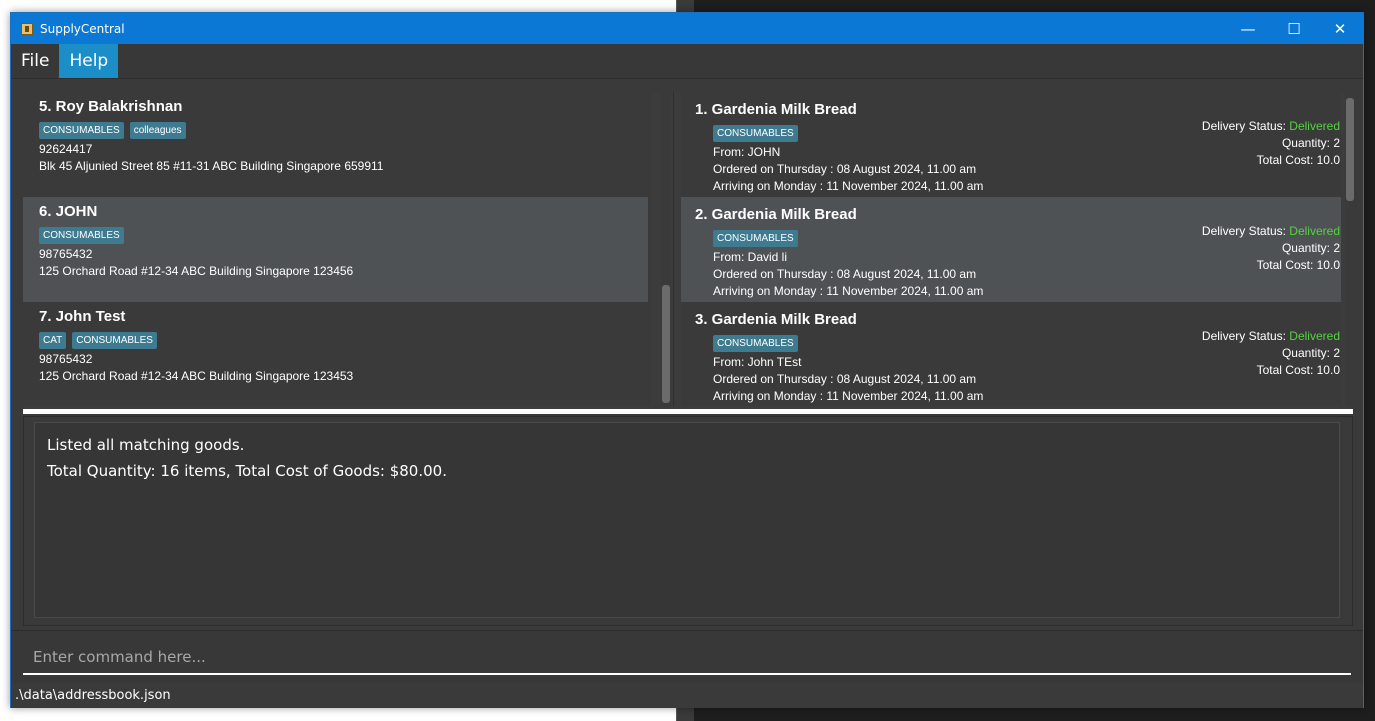 This screenshot has width=1375, height=721. I want to click on person-name: 6. JOHN, so click(68, 211).